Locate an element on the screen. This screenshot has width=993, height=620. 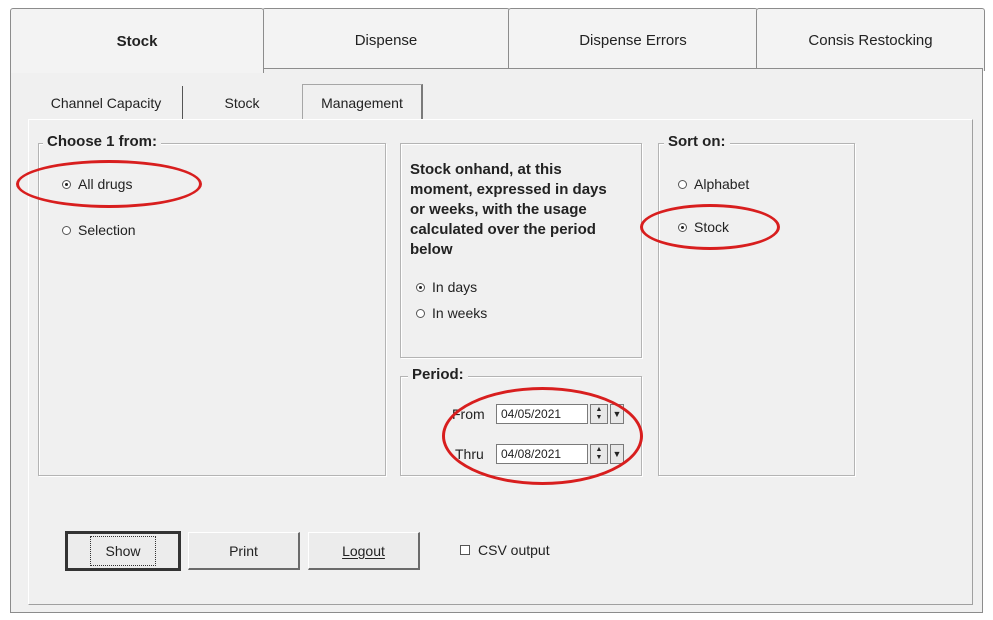
sort-groupbox is located at coordinates (756, 309).